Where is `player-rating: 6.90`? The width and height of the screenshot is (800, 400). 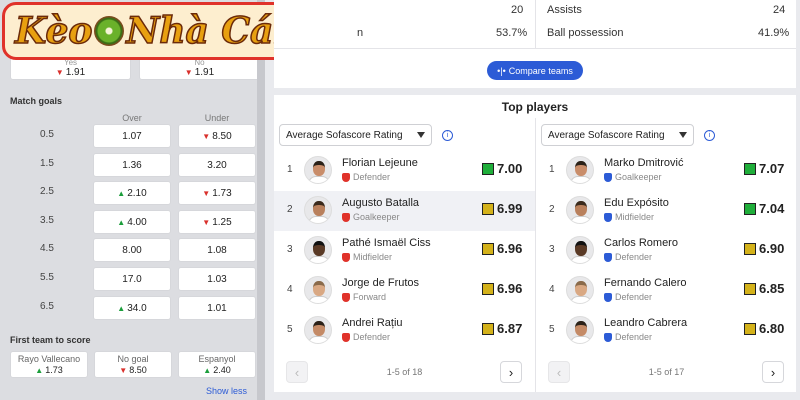
player-rating: 6.90 is located at coordinates (764, 248).